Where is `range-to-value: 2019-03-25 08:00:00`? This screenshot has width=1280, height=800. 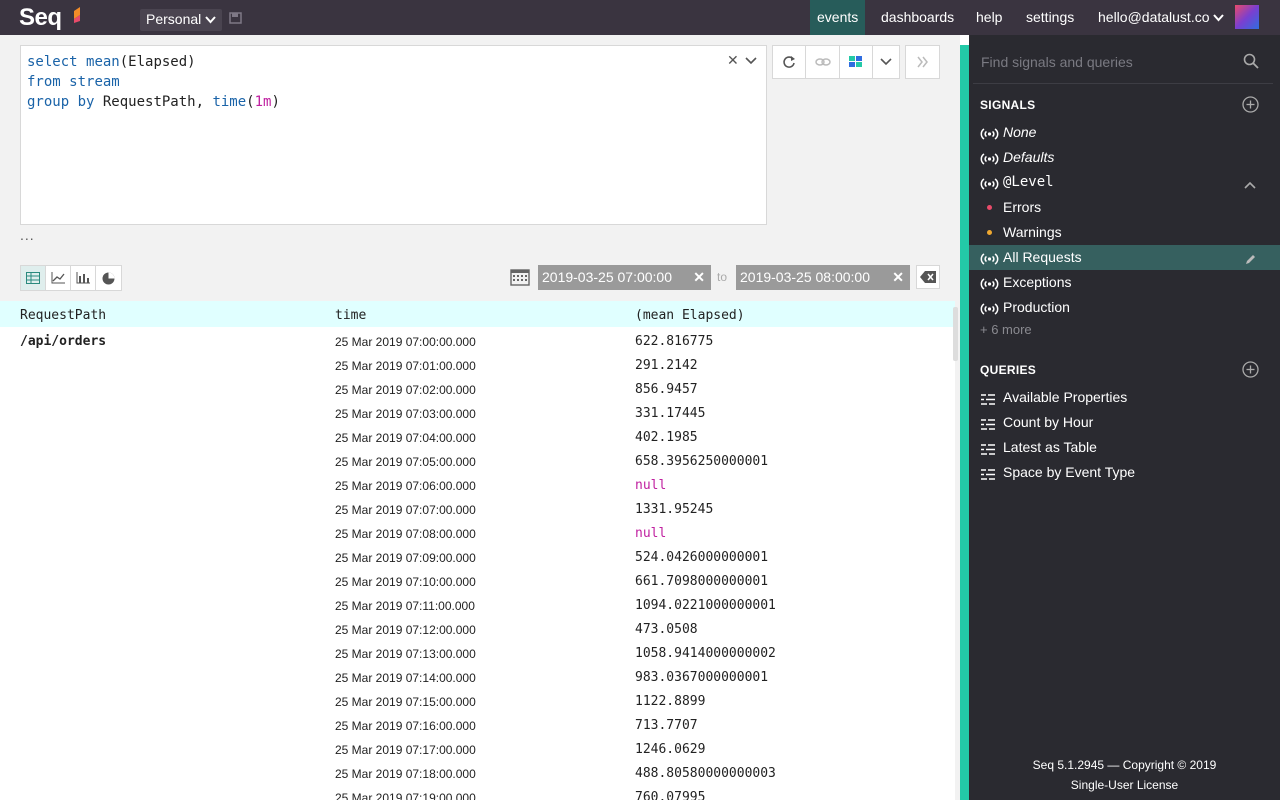 range-to-value: 2019-03-25 08:00:00 is located at coordinates (805, 277).